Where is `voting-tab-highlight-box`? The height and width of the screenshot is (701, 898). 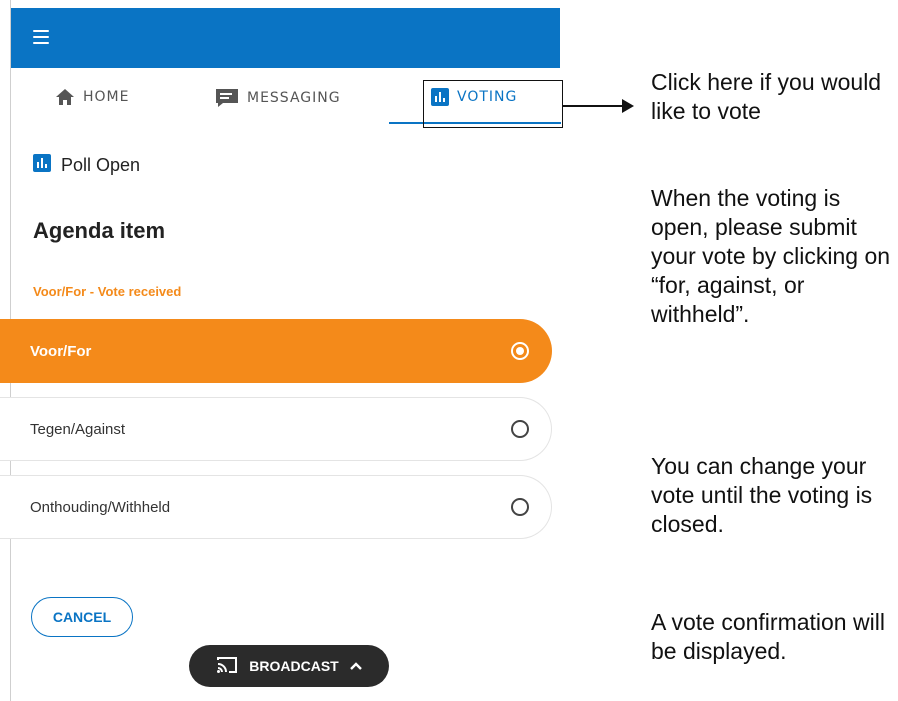
voting-tab-highlight-box is located at coordinates (493, 104).